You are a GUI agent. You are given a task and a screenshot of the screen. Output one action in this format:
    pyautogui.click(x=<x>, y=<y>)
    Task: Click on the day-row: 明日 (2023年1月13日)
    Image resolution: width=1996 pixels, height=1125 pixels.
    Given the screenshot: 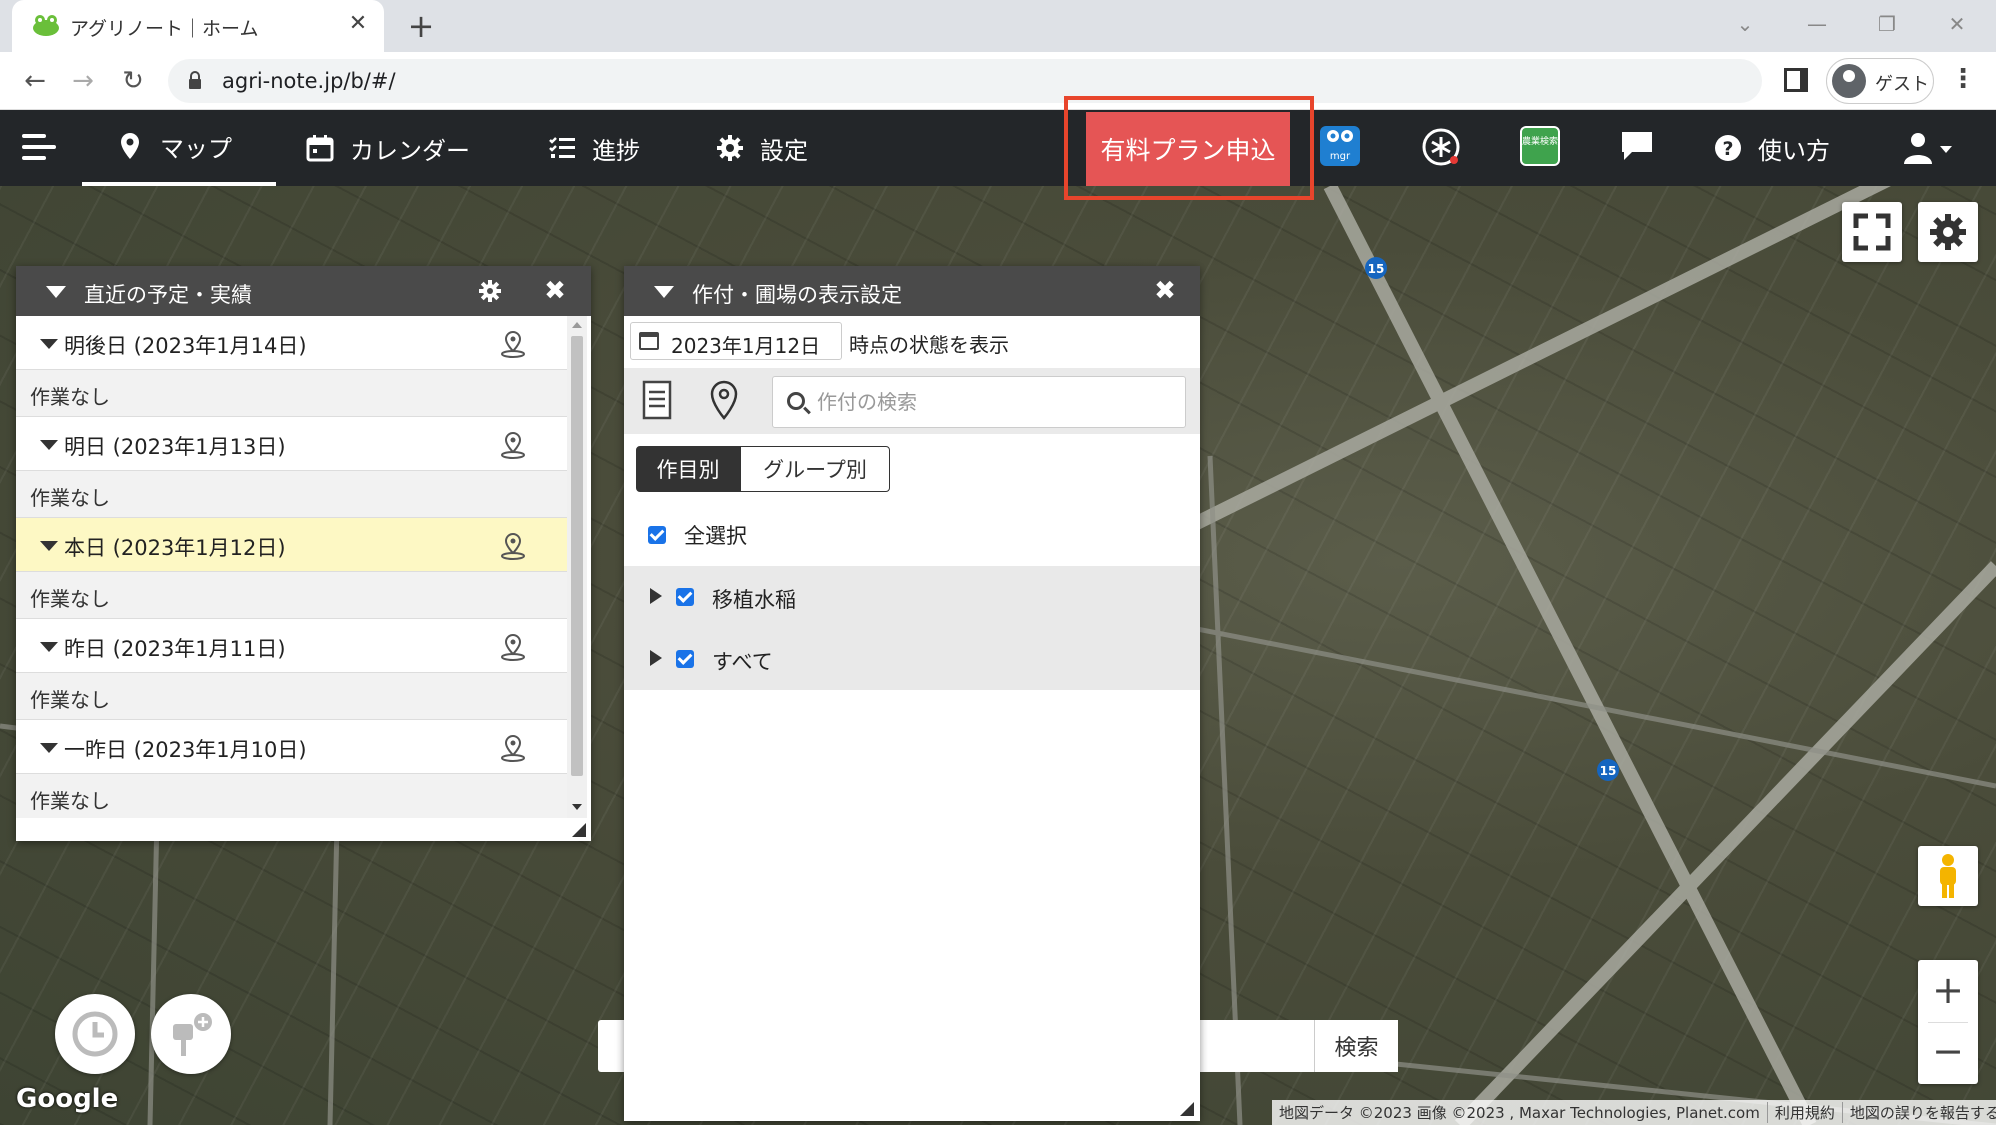 What is the action you would take?
    pyautogui.click(x=293, y=444)
    